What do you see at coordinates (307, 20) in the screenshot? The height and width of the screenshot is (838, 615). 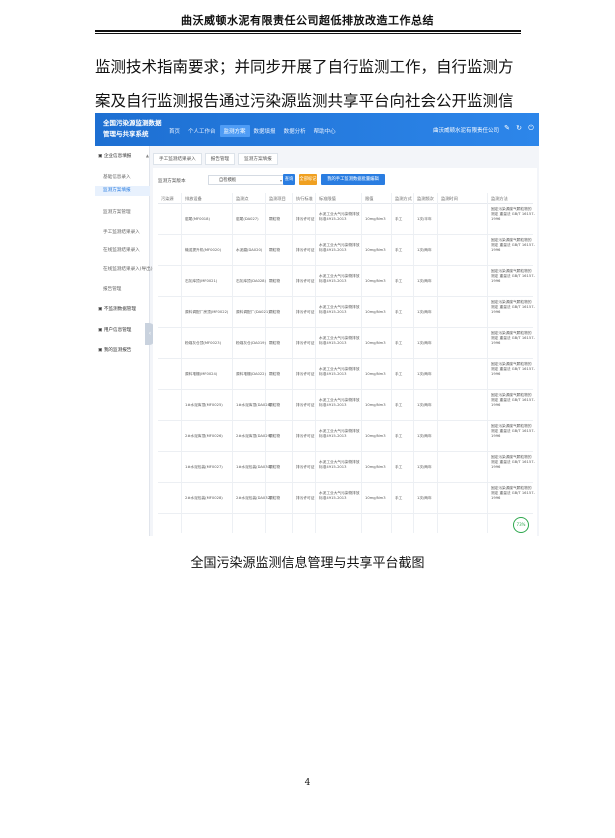 I see `page-header: 曲沃威顿水泥有限责任公司超低排放改造工作总结` at bounding box center [307, 20].